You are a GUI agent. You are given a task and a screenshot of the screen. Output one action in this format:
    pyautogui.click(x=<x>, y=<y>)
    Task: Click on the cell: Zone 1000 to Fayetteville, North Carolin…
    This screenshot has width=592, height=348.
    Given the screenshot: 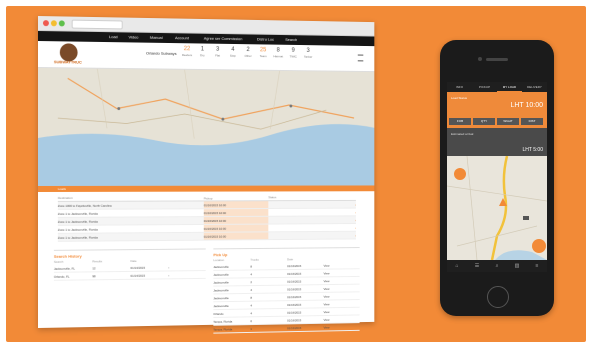 What is the action you would take?
    pyautogui.click(x=131, y=205)
    